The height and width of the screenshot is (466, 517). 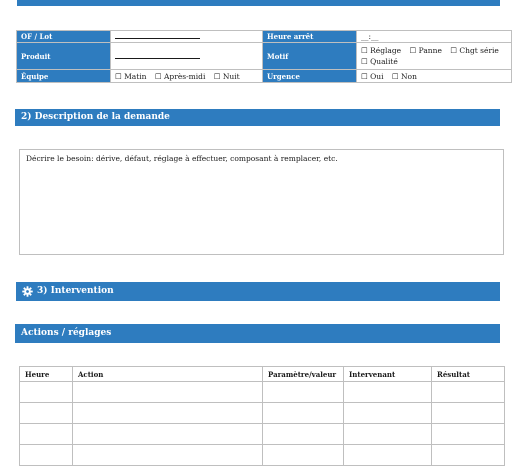 I want to click on urgence-label: Urgence, so click(x=309, y=76).